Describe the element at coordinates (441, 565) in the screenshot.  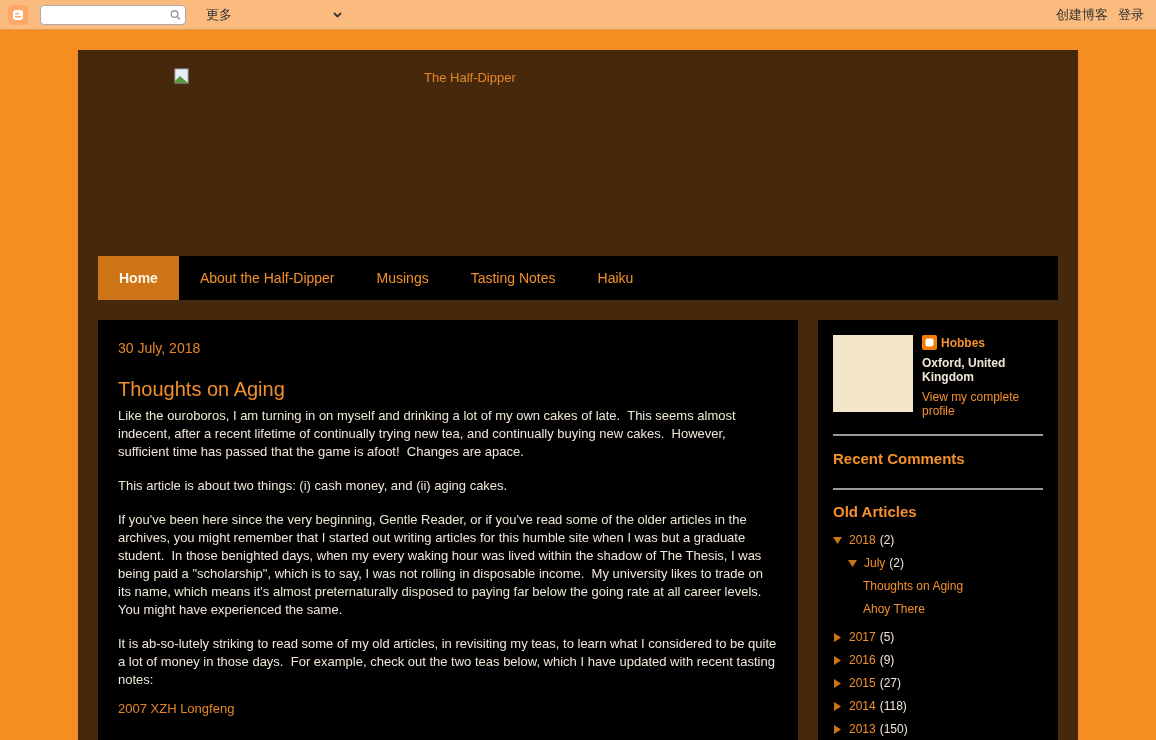
I see `paragraph: If you've been here since the very beginning, Gentle Reader, or if you've read some of the older articles in the archives, you might remember that I started out writing articles for this humble site when I was but a graduate student. In those benighted days, when my every waking hour was lived within the shadow of The Thesis, I was being paid a "scholarship", which is to say, I was not rolling in disposable income. My university likes to trade on its name, which means it's almost preternaturally disposed to paying far below the going rate at all career levels. You might have experienced the same.` at that location.